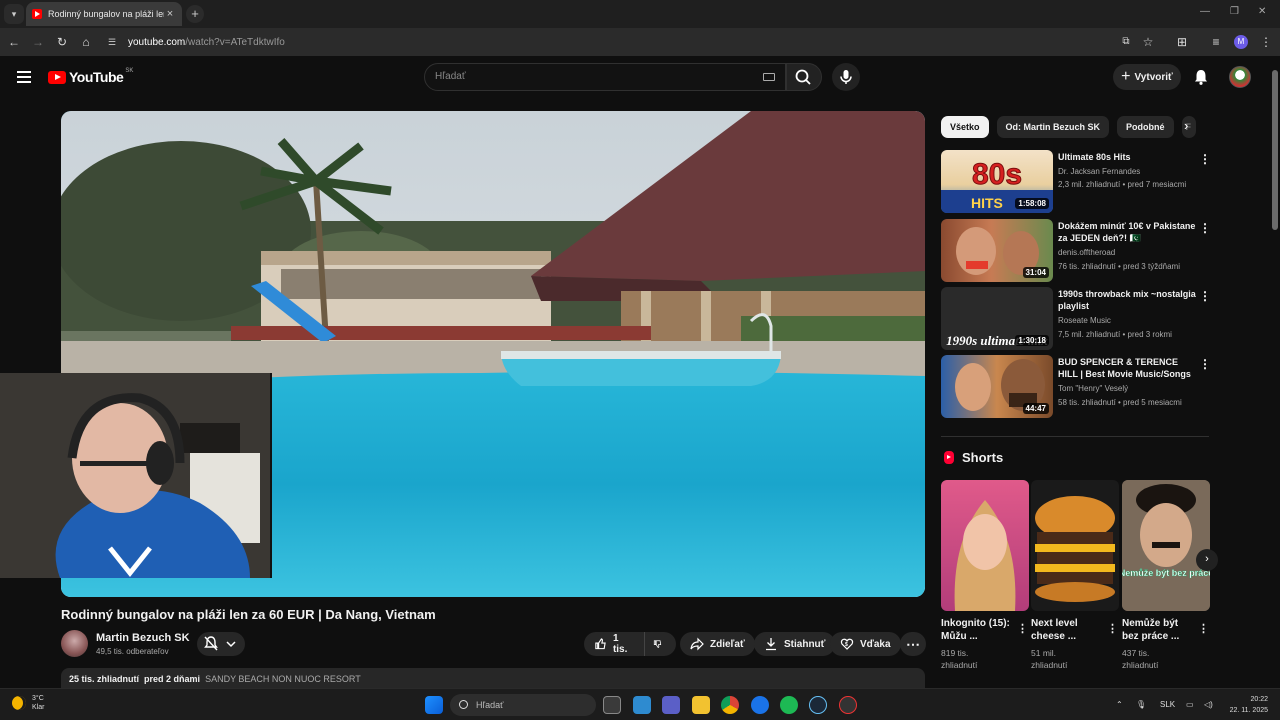 The width and height of the screenshot is (1280, 720). I want to click on video-duration: 31:04, so click(1035, 272).